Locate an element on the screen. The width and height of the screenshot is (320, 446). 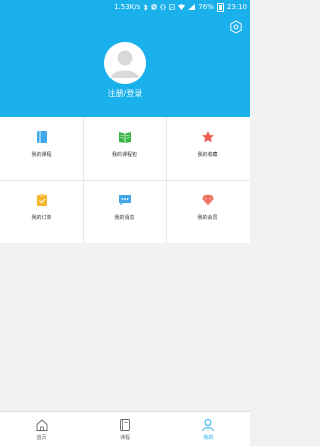
battery-percent: 76% is located at coordinates (206, 7).